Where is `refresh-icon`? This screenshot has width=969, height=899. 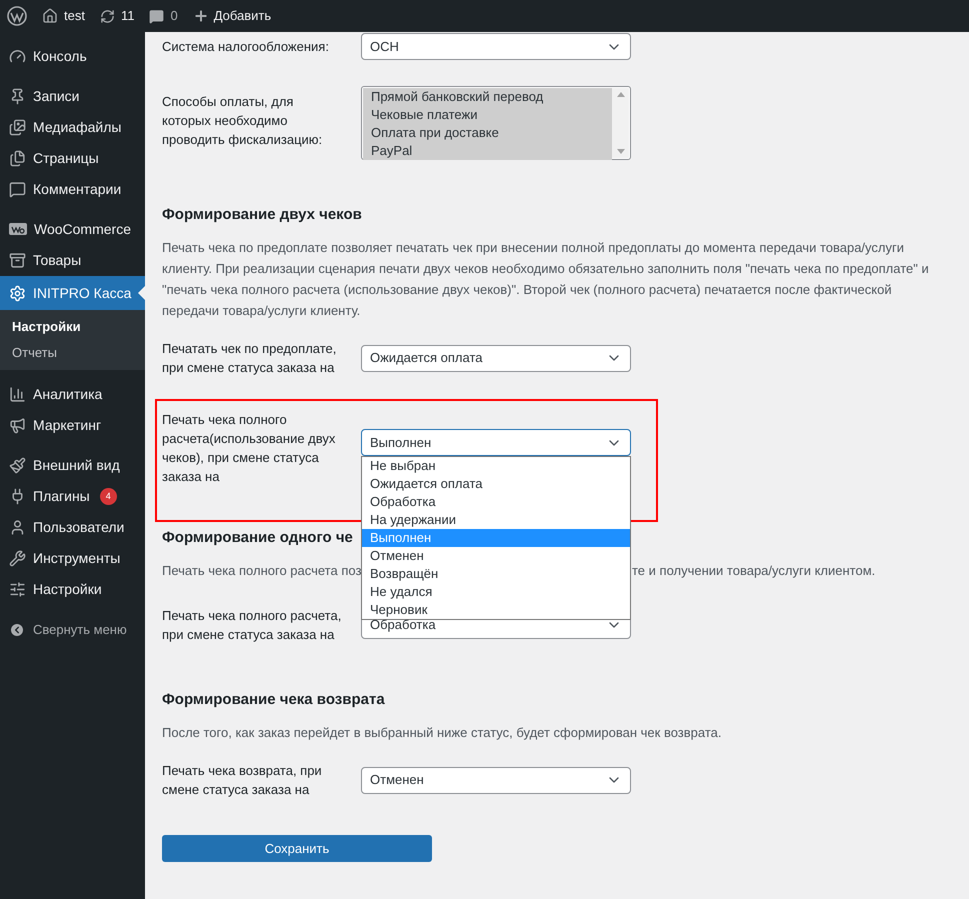
refresh-icon is located at coordinates (107, 16).